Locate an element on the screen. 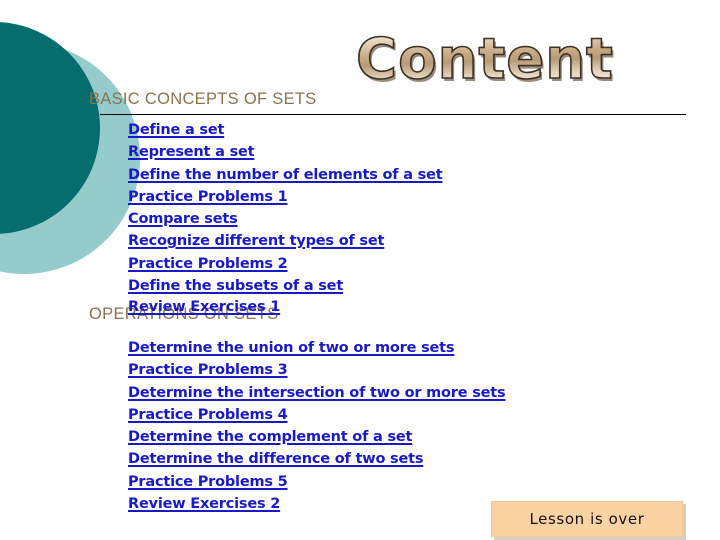  list-item: Define a set is located at coordinates (285, 130).